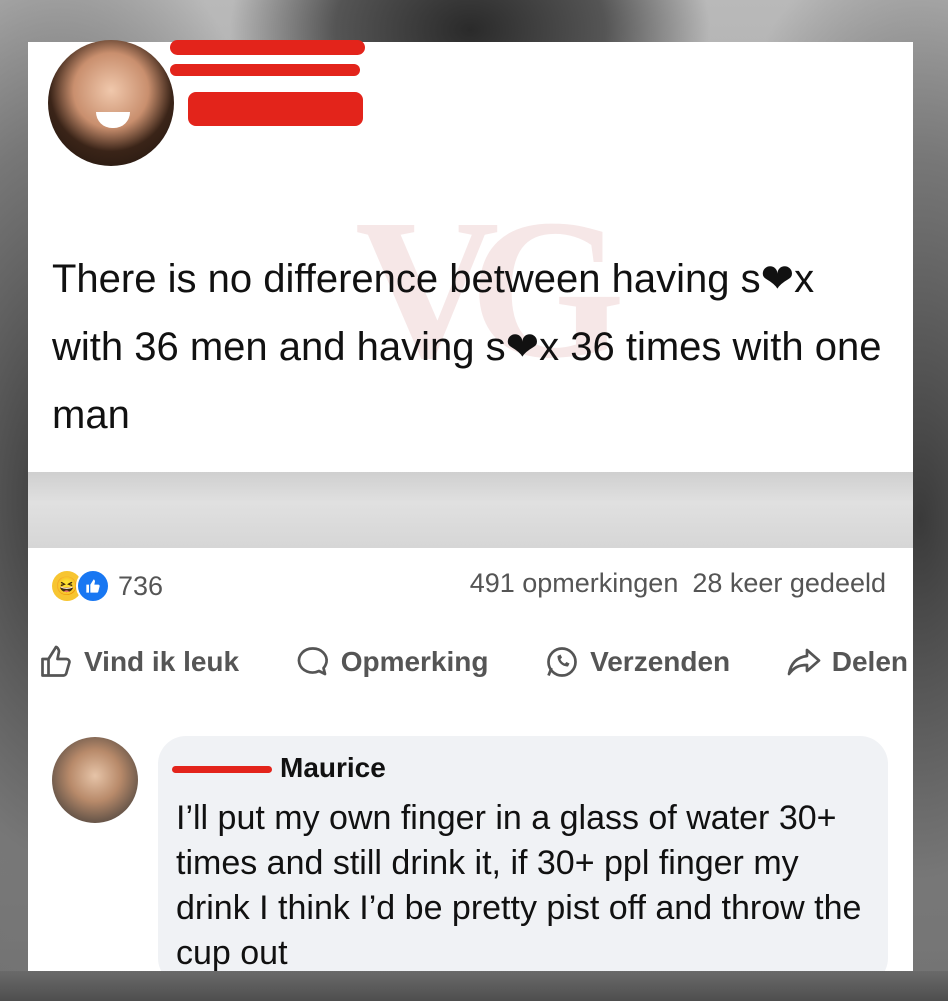 This screenshot has width=948, height=1001. Describe the element at coordinates (141, 585) in the screenshot. I see `reaction-count: 736` at that location.